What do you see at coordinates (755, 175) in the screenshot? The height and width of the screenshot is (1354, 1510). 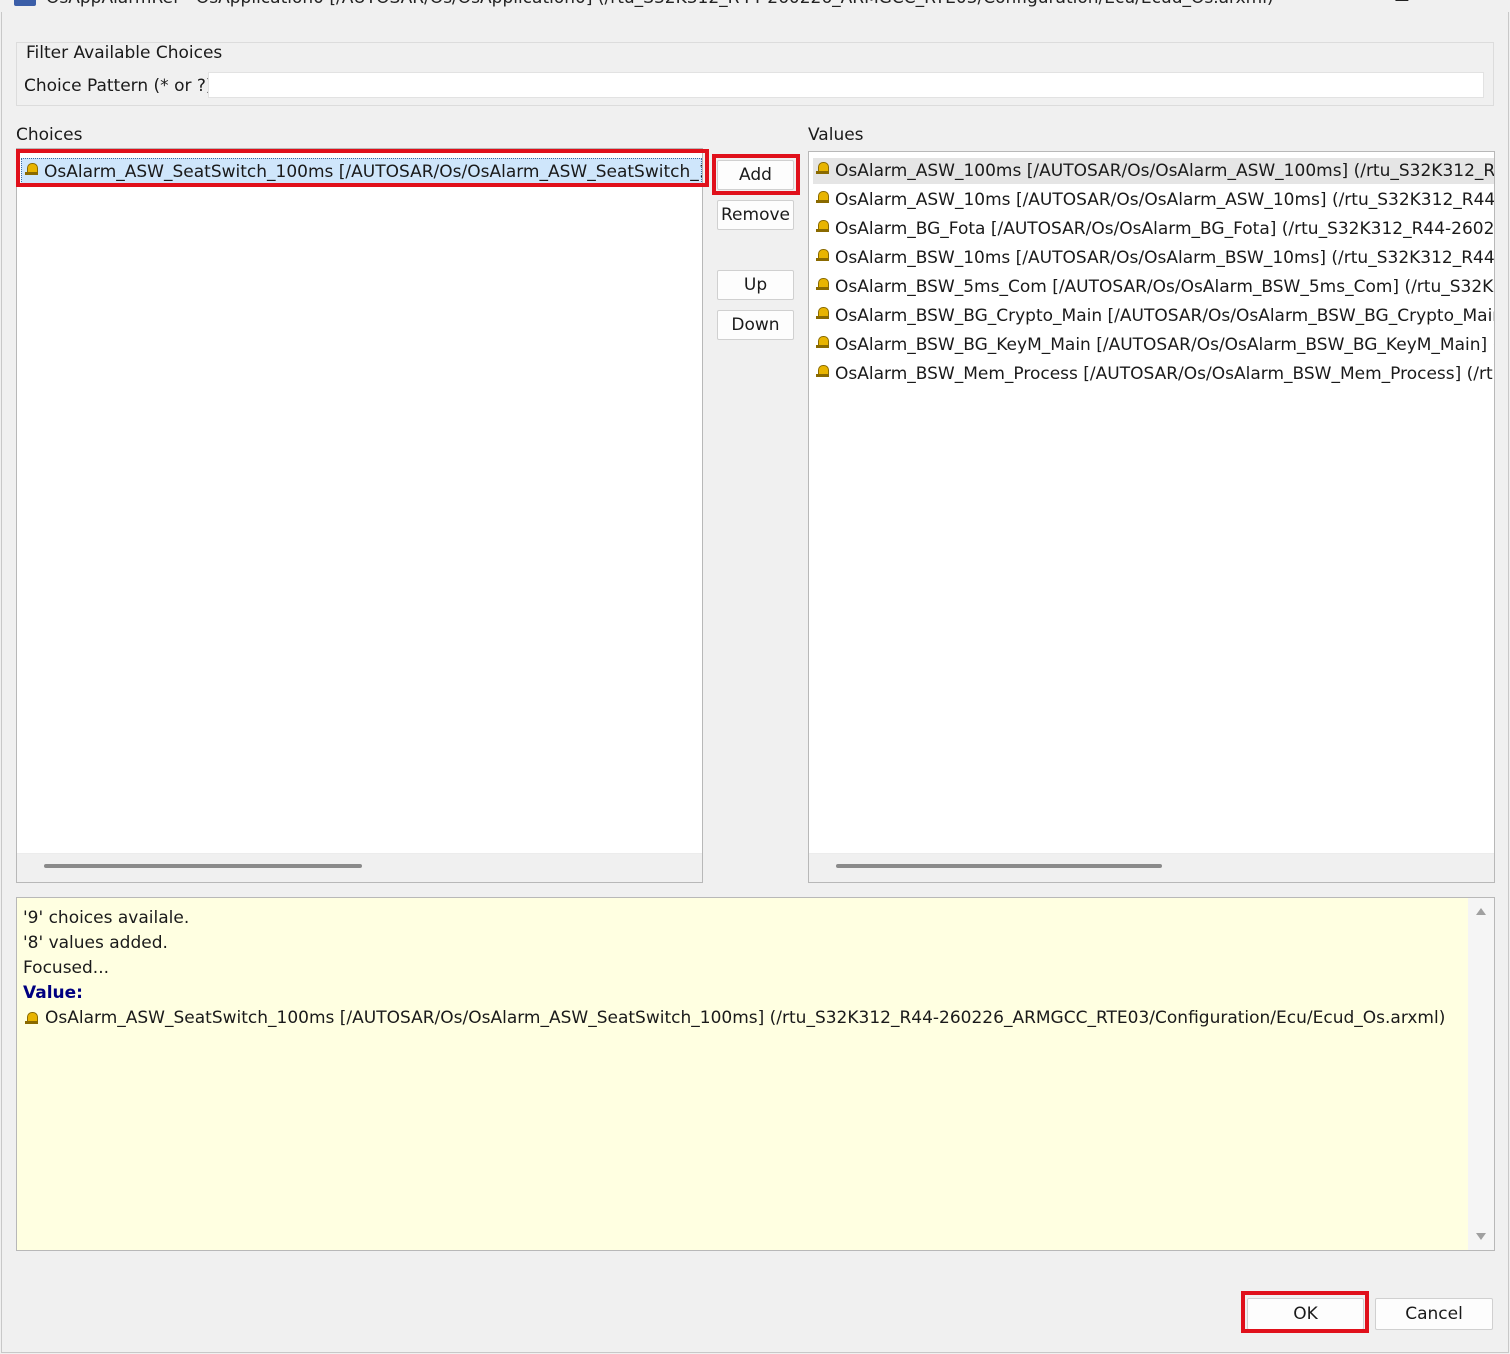 I see `add-button: Add` at bounding box center [755, 175].